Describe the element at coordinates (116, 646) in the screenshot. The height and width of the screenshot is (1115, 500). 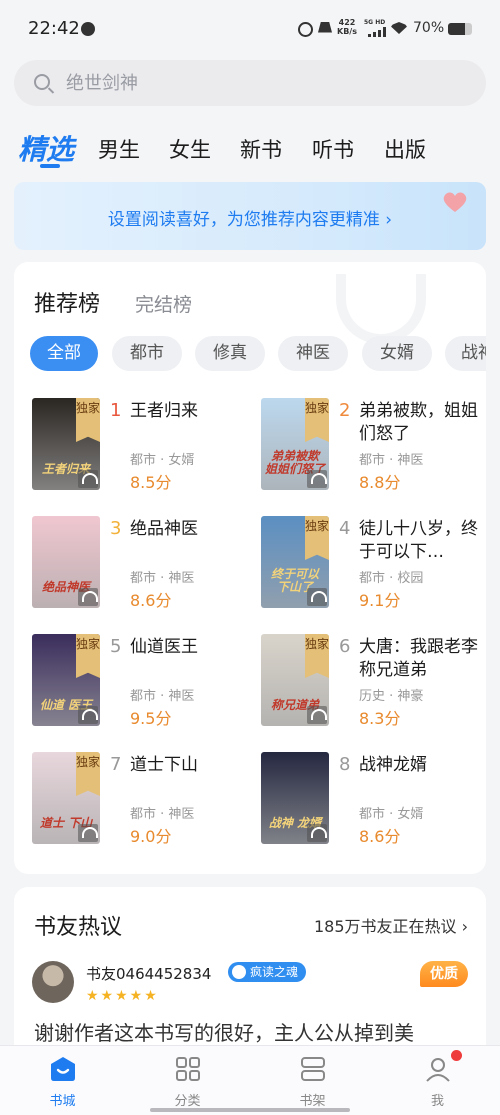
I see `rank-number: 5` at that location.